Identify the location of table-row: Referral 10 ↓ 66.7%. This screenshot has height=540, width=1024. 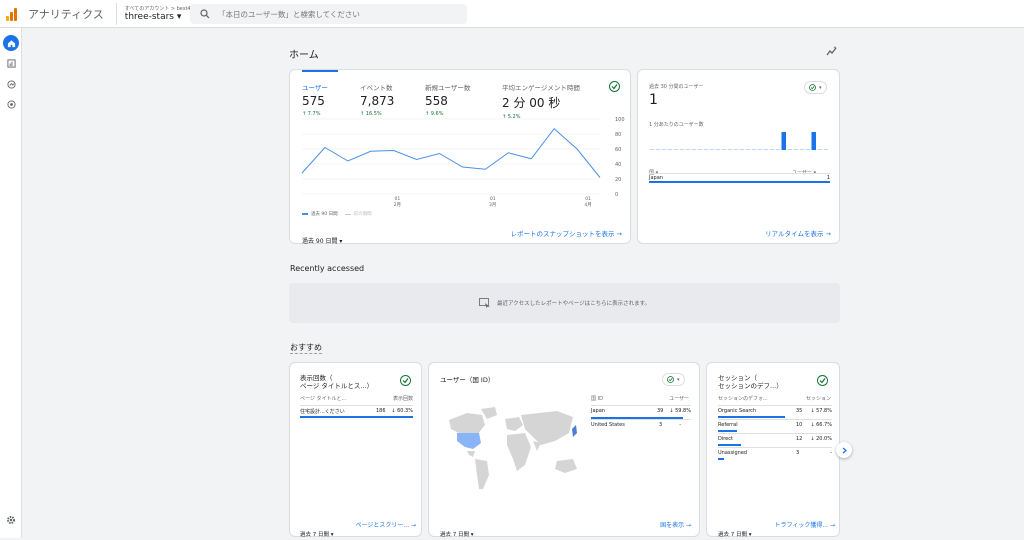
(775, 426).